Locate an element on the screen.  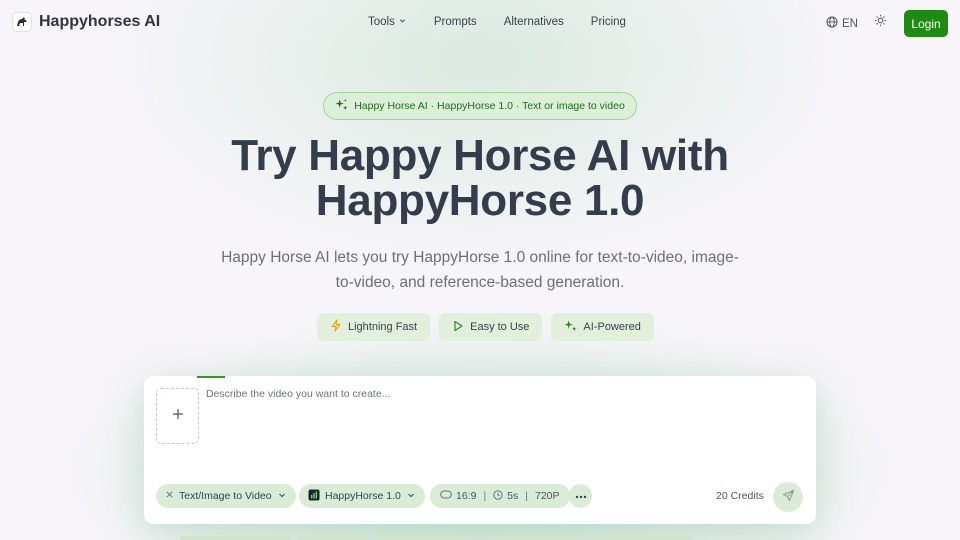
nav-item-label: Alternatives is located at coordinates (533, 22).